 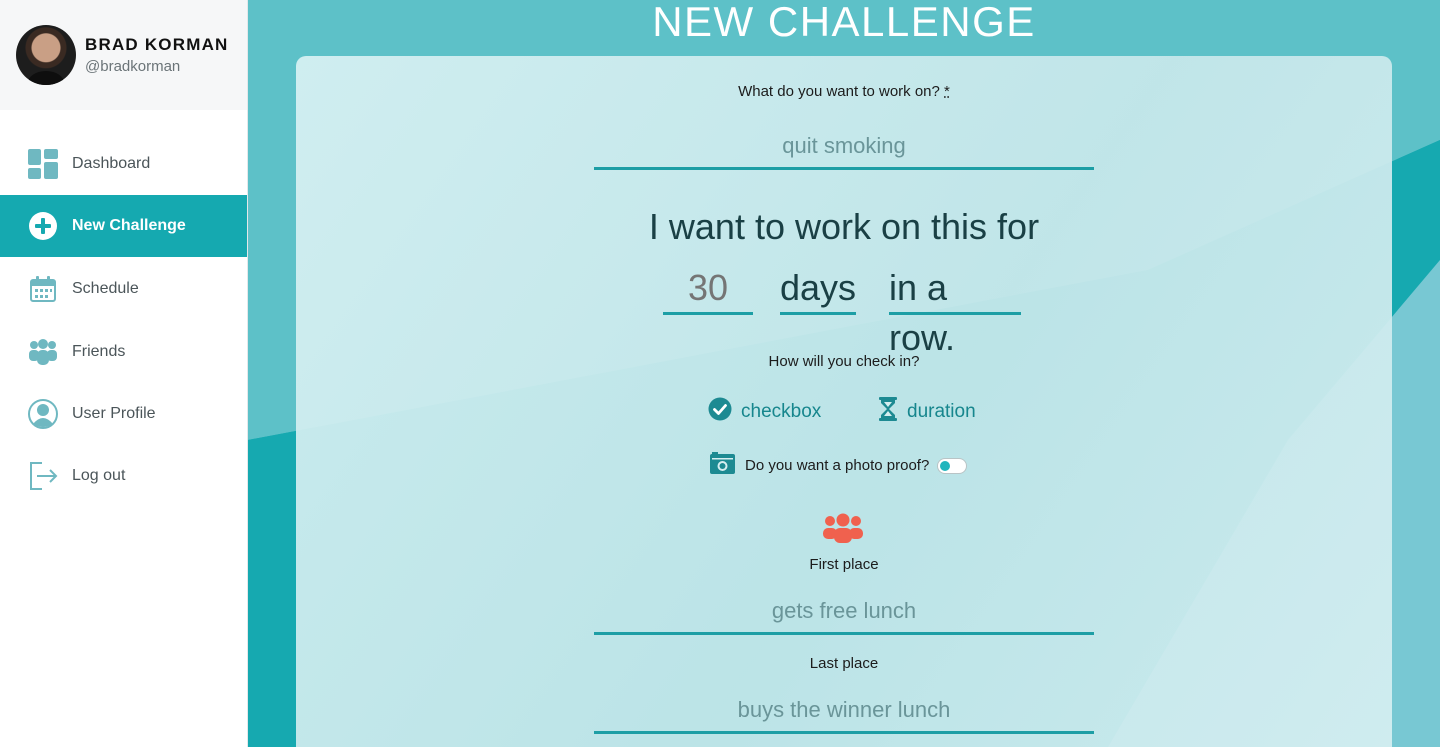 I want to click on sidebar-item-label: User Profile, so click(x=114, y=413).